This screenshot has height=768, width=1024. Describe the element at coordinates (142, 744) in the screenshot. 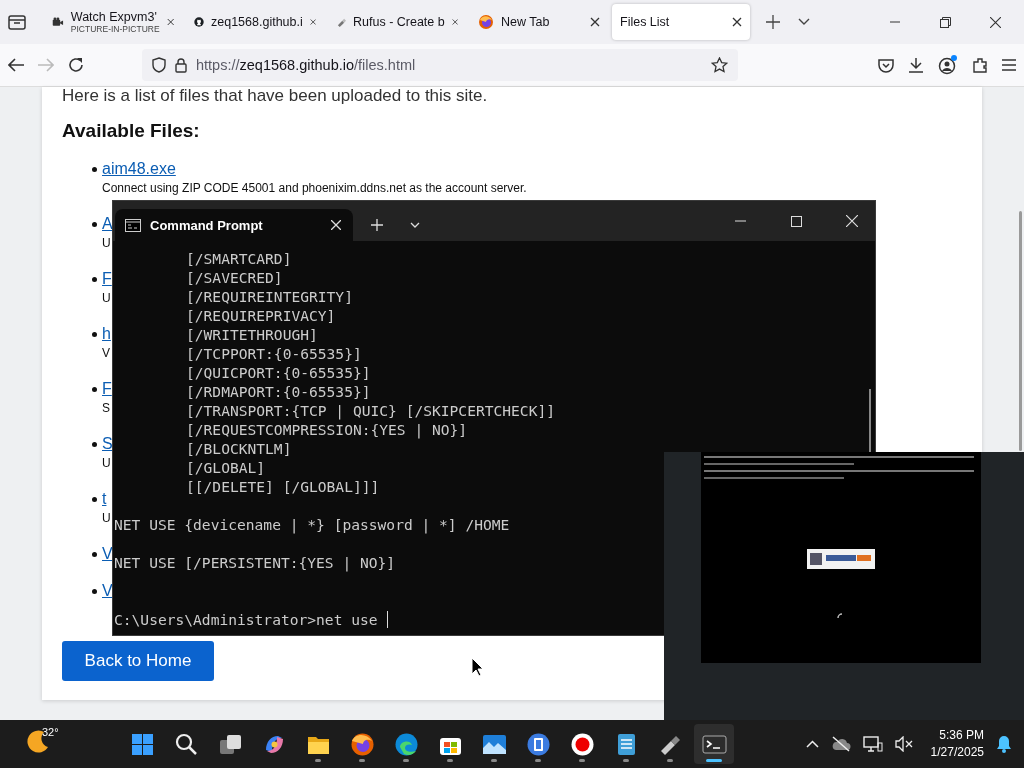

I see `start-icon` at that location.